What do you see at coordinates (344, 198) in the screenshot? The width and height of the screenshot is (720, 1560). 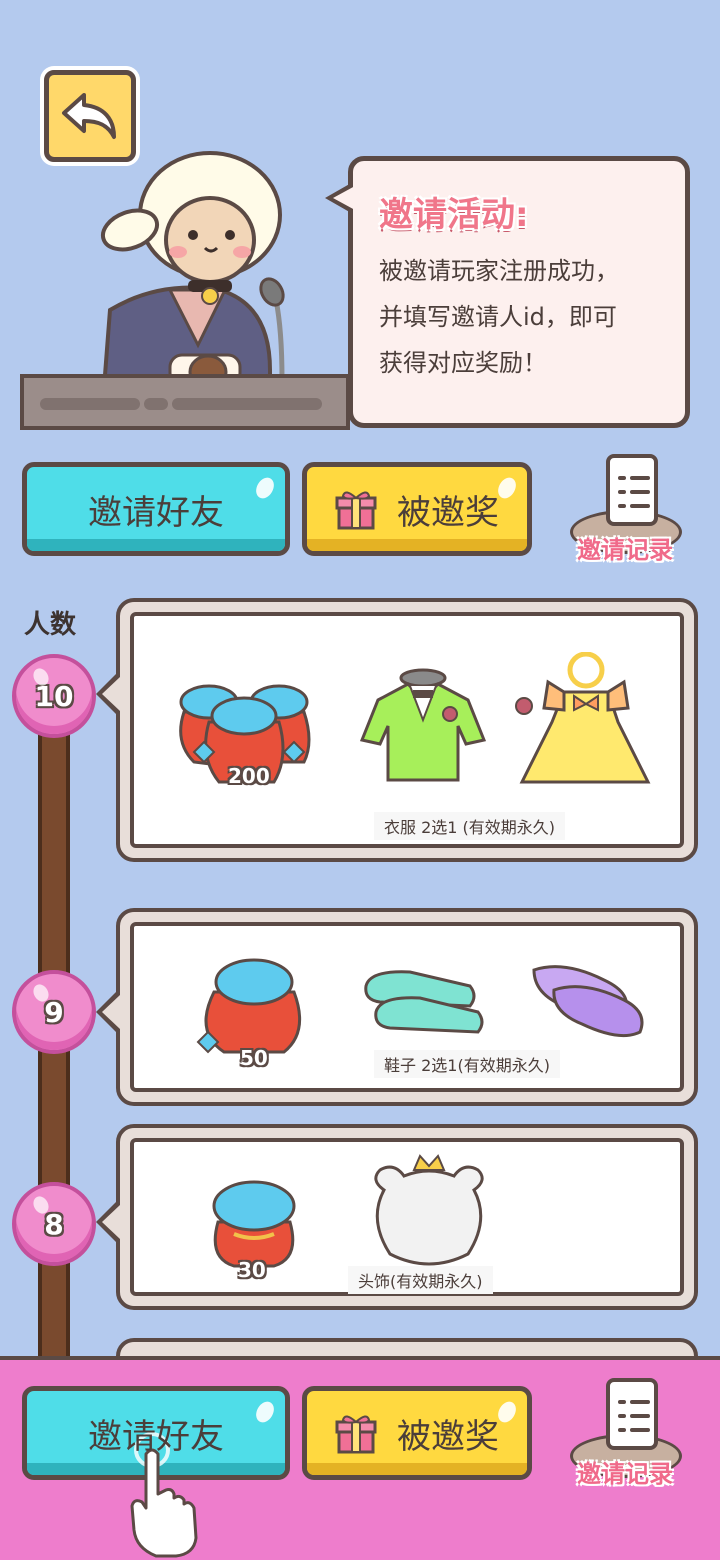 I see `bubble-tail-inner` at bounding box center [344, 198].